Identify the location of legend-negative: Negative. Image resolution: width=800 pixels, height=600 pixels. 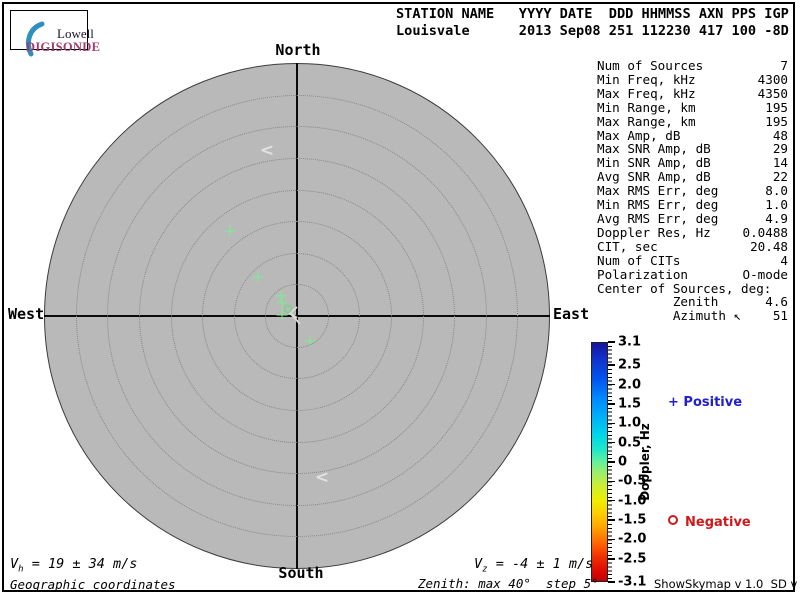
(709, 522).